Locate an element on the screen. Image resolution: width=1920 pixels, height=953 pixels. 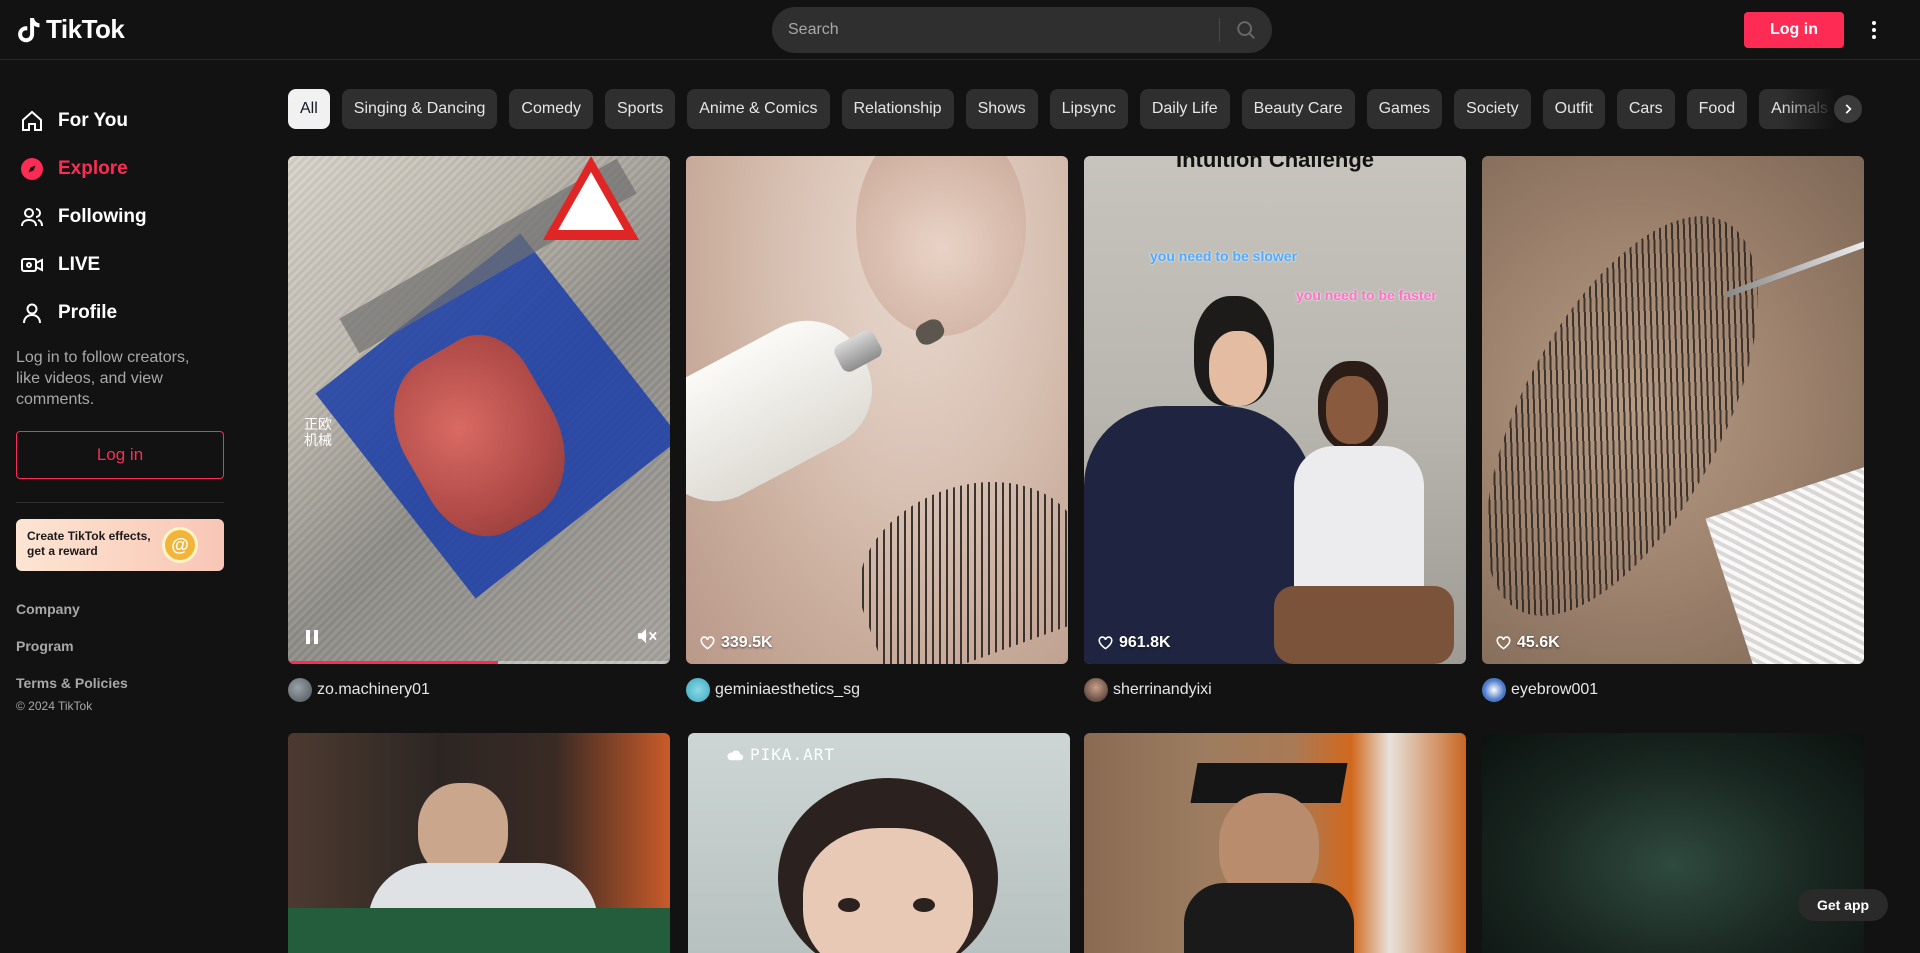
sidebar-divider is located at coordinates (120, 502).